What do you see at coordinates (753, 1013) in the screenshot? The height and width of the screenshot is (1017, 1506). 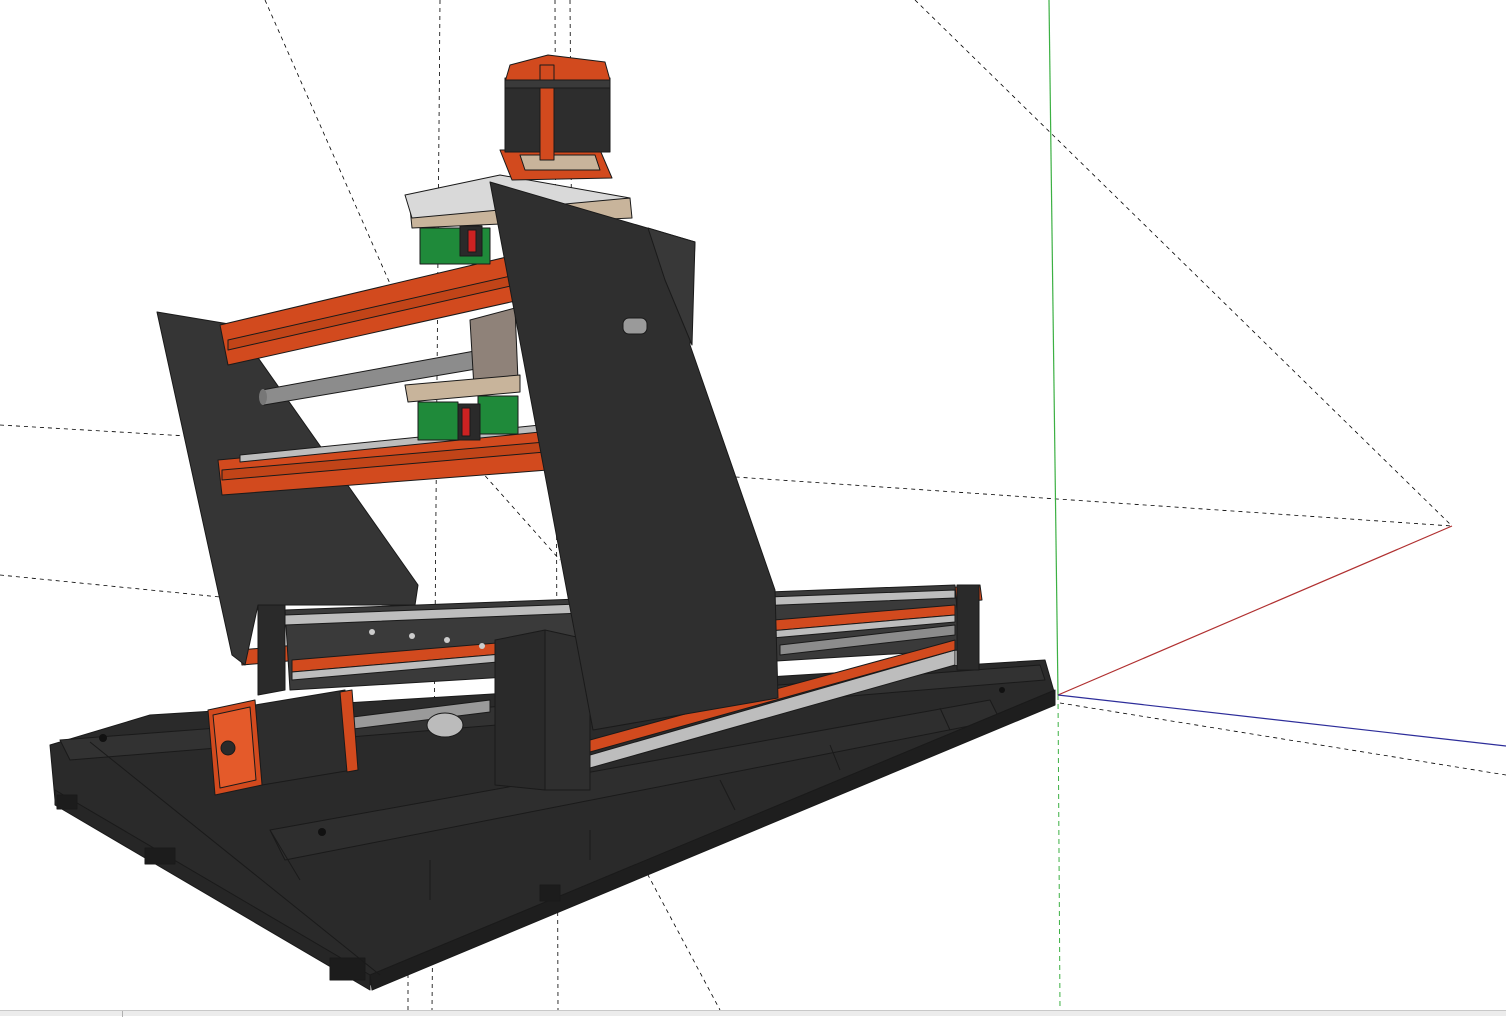 I see `status-bar` at bounding box center [753, 1013].